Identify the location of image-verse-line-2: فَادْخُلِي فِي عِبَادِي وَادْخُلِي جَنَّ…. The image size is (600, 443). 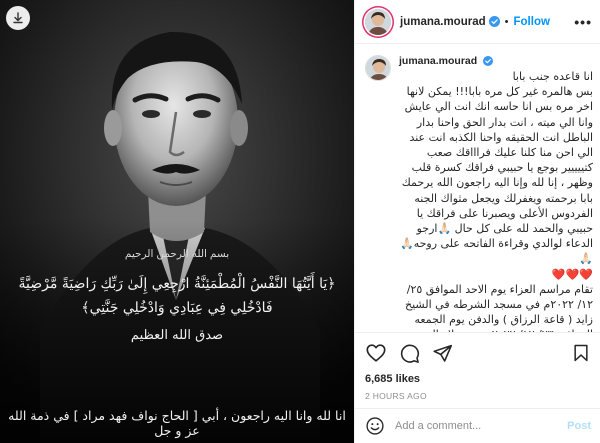
(177, 308).